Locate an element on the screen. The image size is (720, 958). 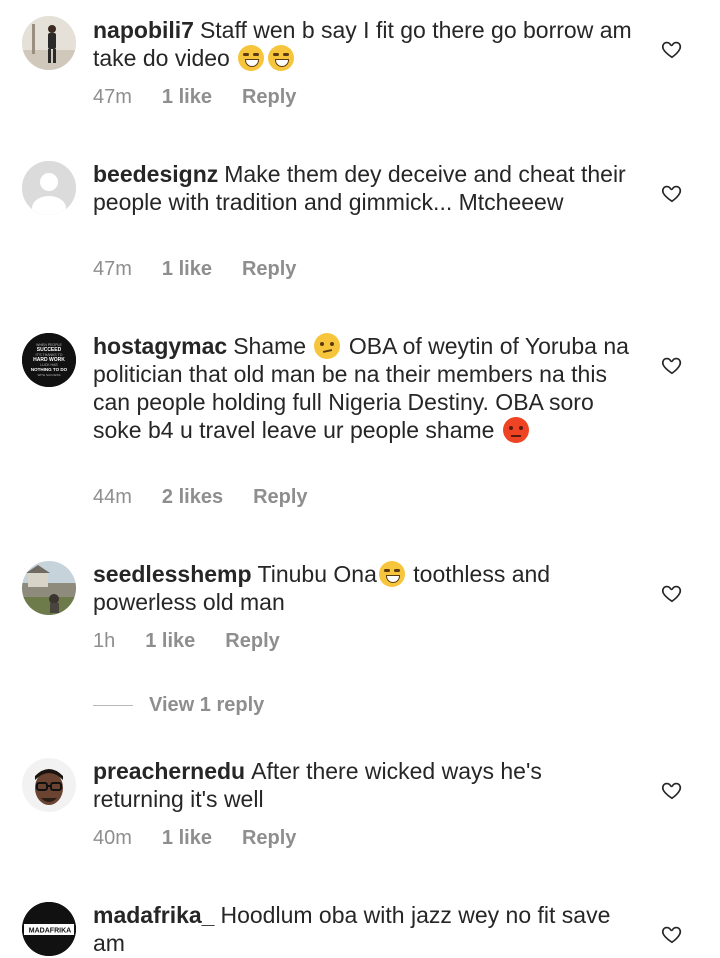
comment-username: beedesignz is located at coordinates (155, 174).